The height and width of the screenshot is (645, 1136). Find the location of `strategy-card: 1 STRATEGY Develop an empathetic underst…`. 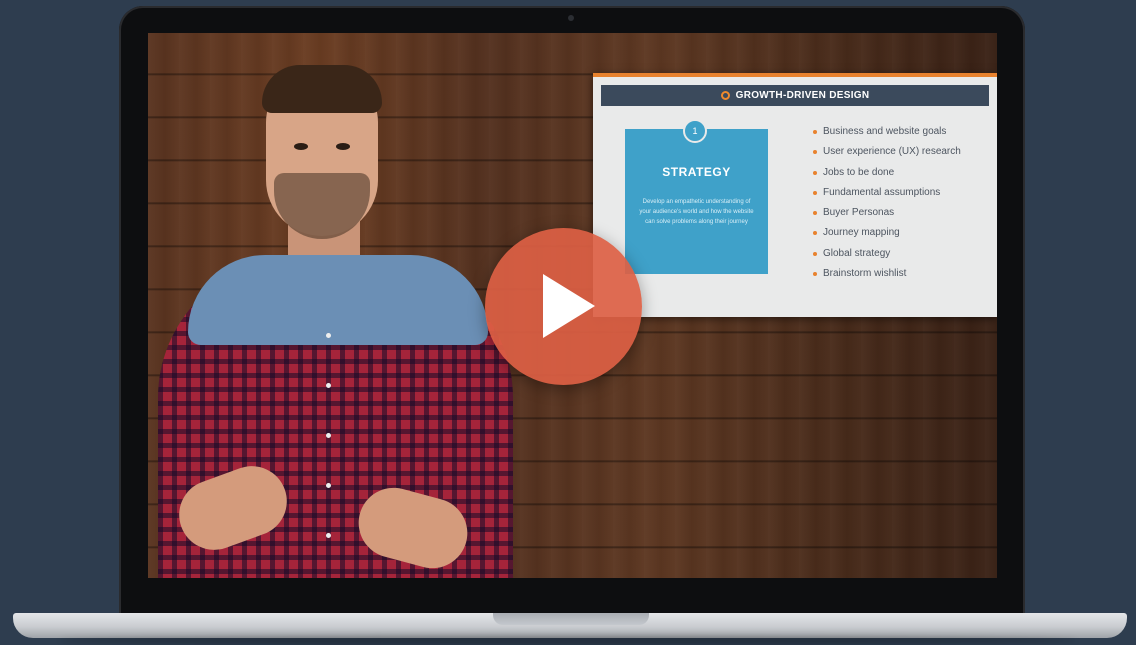

strategy-card: 1 STRATEGY Develop an empathetic underst… is located at coordinates (696, 196).